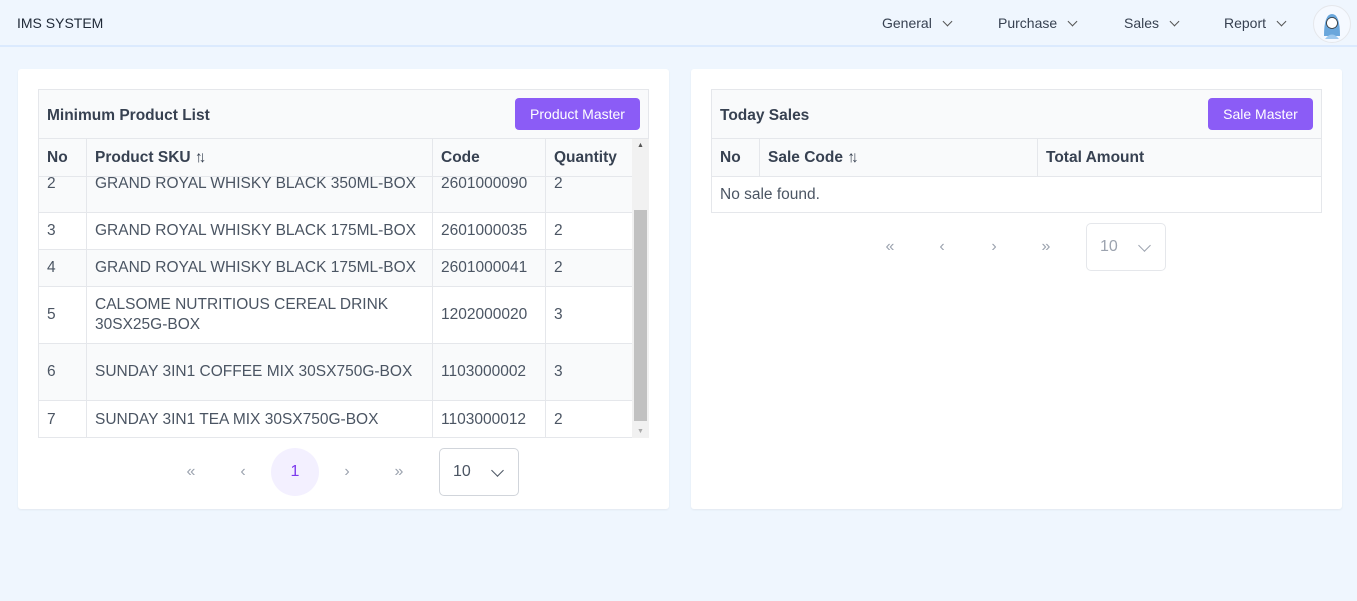  What do you see at coordinates (678, 23) in the screenshot?
I see `top-navbar: IMS SYSTEM General Purchase Sales Report` at bounding box center [678, 23].